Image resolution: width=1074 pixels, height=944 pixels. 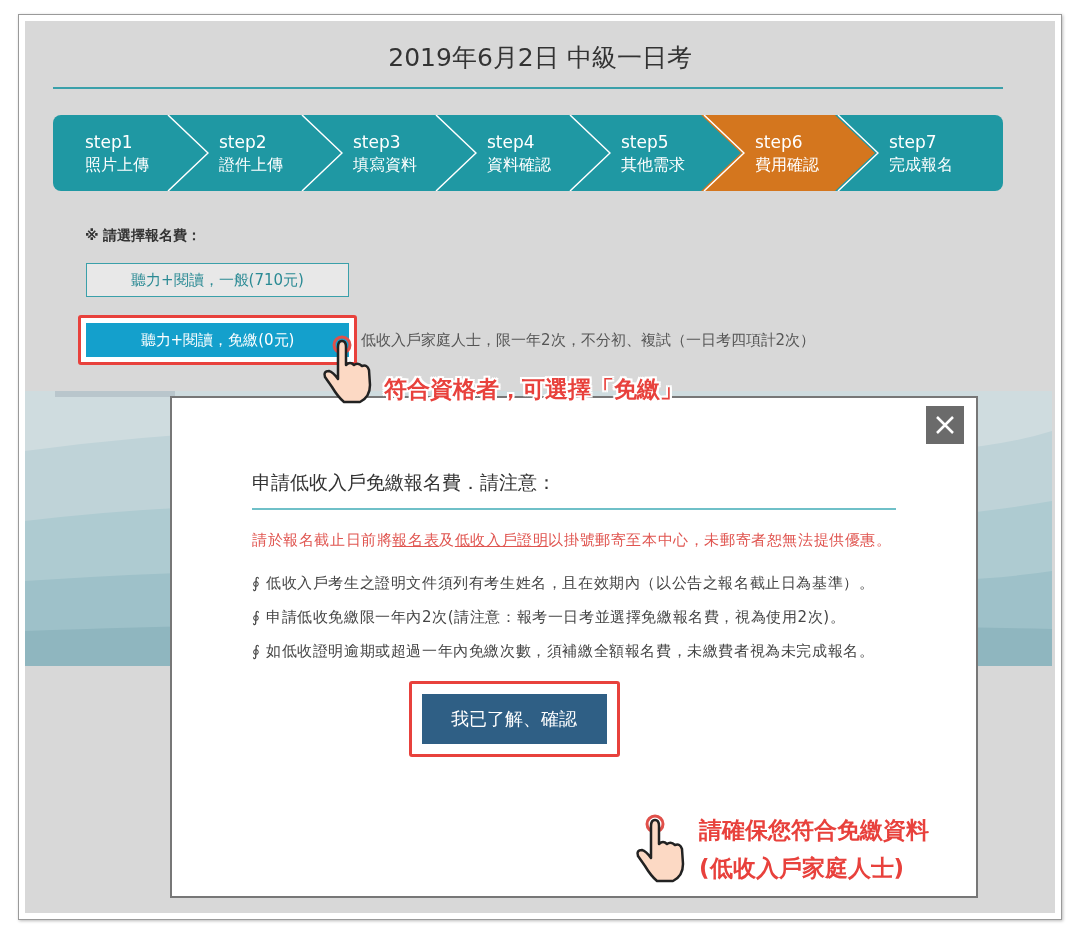 What do you see at coordinates (217, 340) in the screenshot?
I see `fee-option-button: 聽力+閱讀，免繳(0元)` at bounding box center [217, 340].